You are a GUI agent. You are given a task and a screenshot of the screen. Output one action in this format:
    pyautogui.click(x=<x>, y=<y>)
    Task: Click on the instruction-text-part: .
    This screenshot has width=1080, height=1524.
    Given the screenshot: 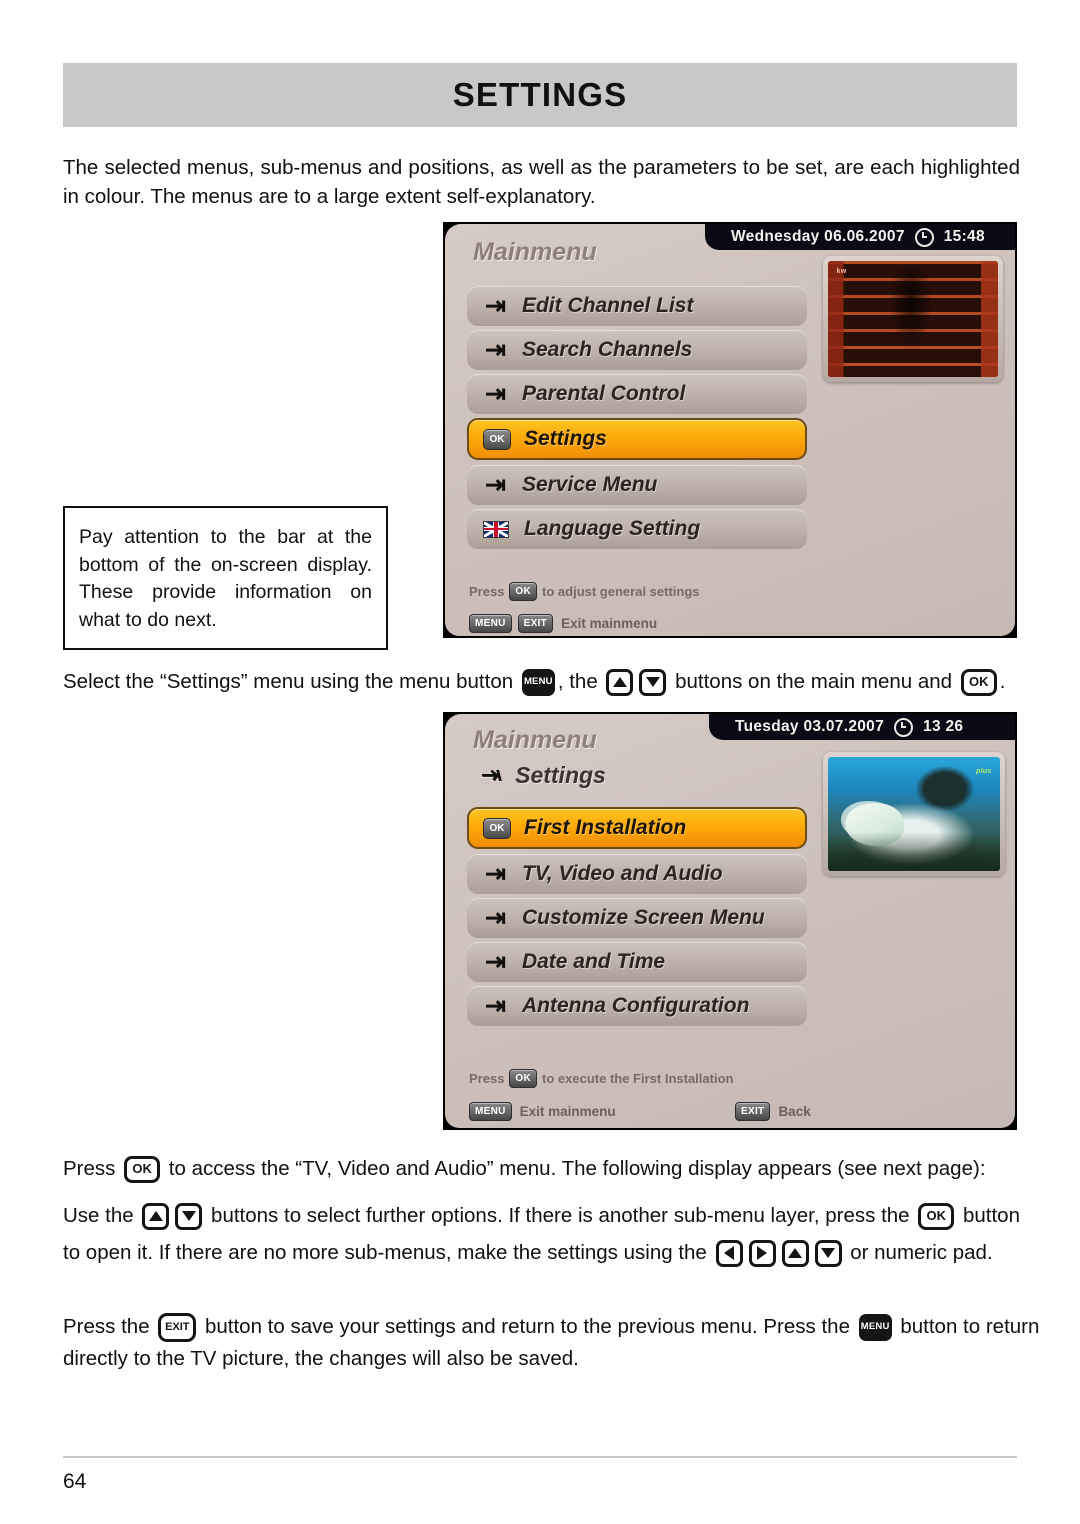 What is the action you would take?
    pyautogui.click(x=1002, y=681)
    